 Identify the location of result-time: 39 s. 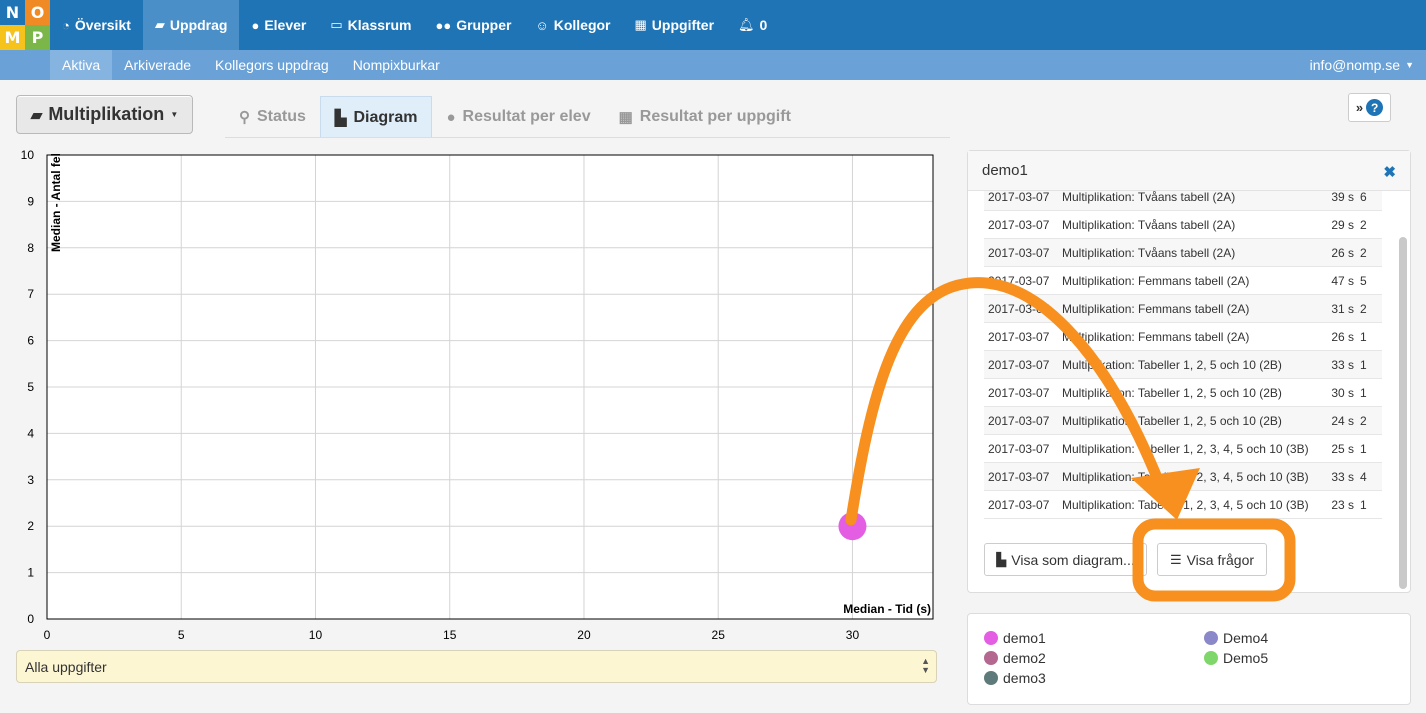
(1342, 197).